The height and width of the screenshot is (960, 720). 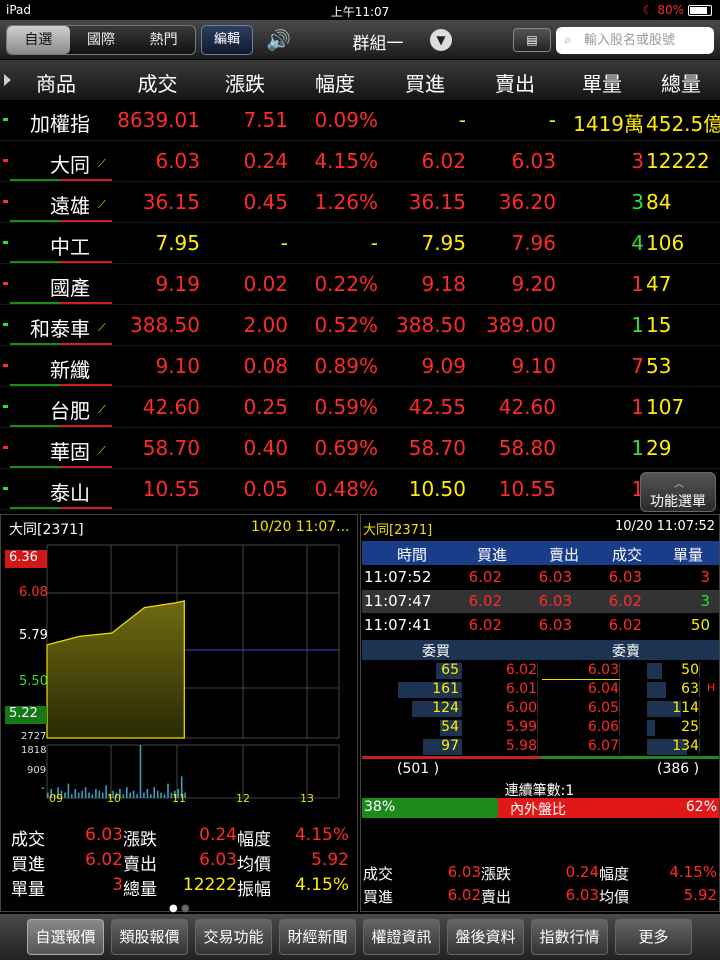 I want to click on col-vol: 單量, so click(x=602, y=82).